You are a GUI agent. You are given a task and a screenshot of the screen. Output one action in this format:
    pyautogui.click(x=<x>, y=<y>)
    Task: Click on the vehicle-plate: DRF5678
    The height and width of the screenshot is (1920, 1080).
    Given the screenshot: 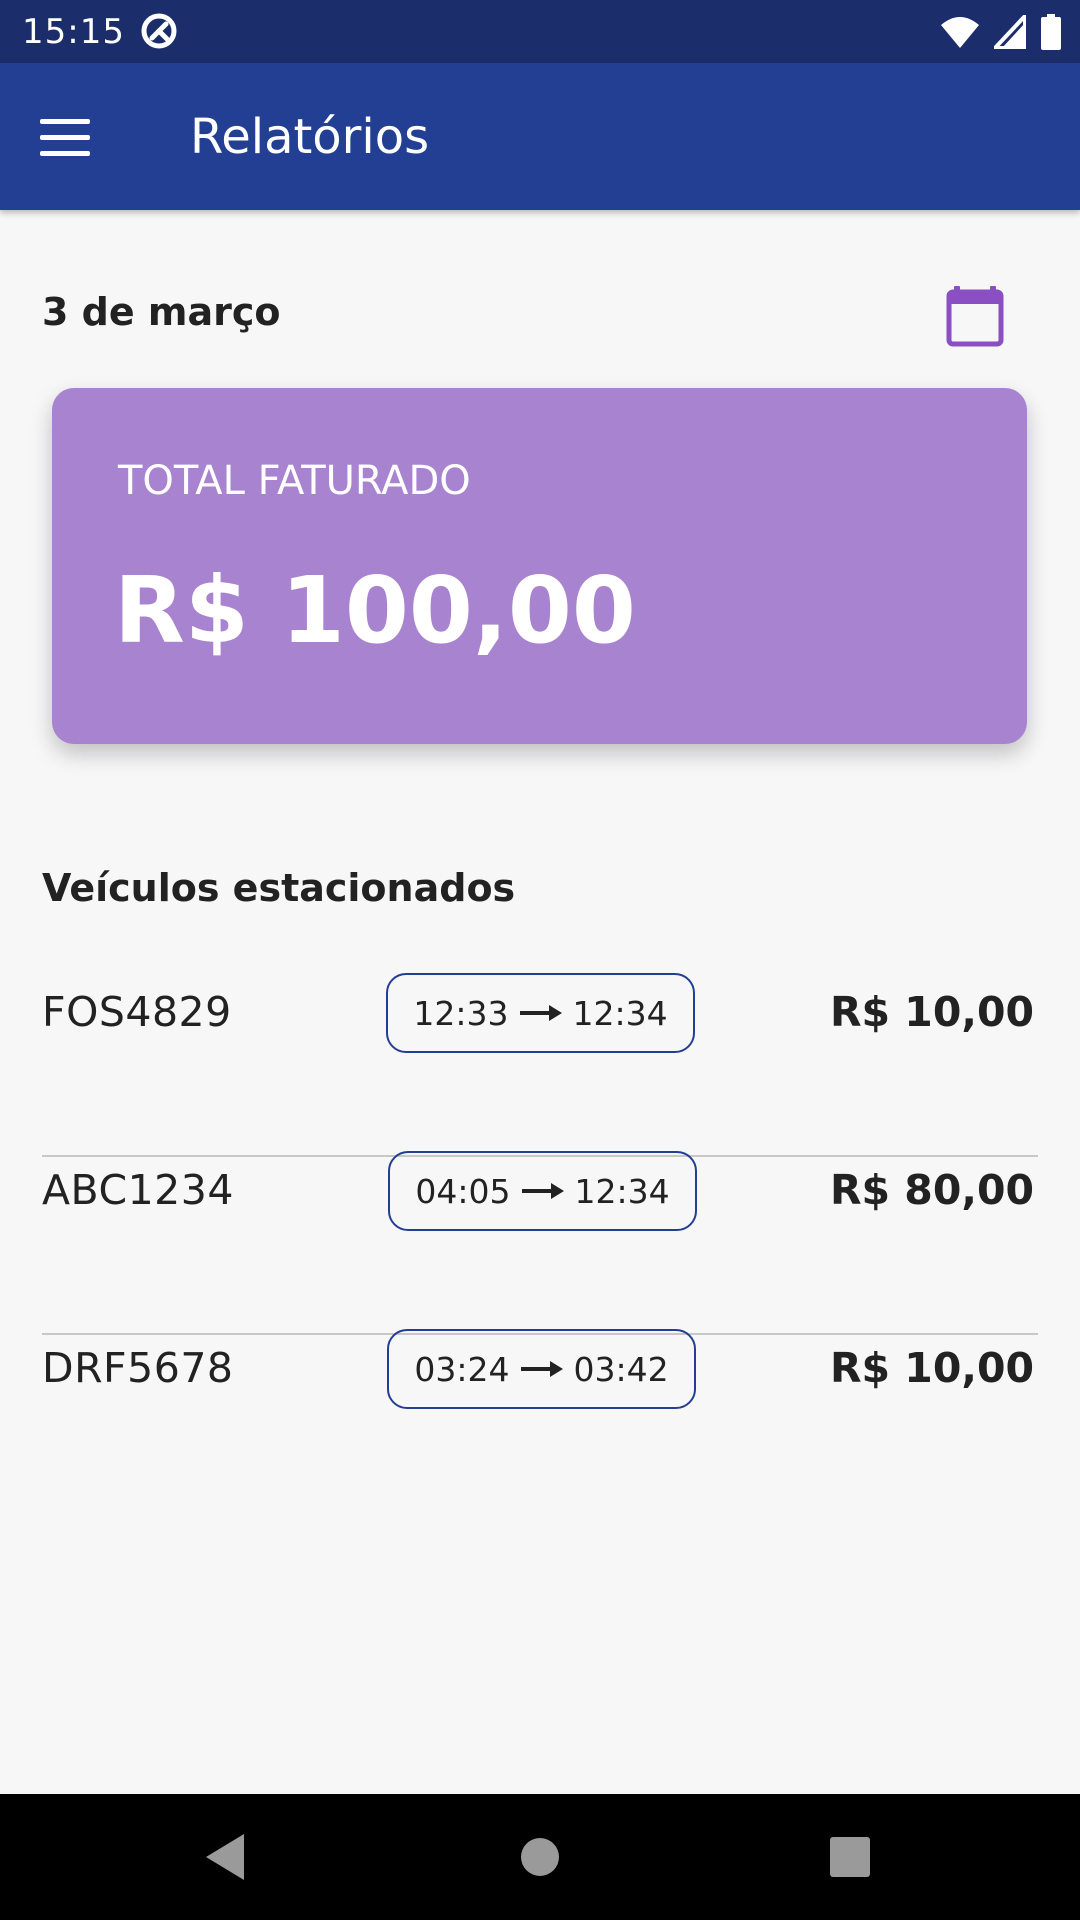 What is the action you would take?
    pyautogui.click(x=138, y=1368)
    